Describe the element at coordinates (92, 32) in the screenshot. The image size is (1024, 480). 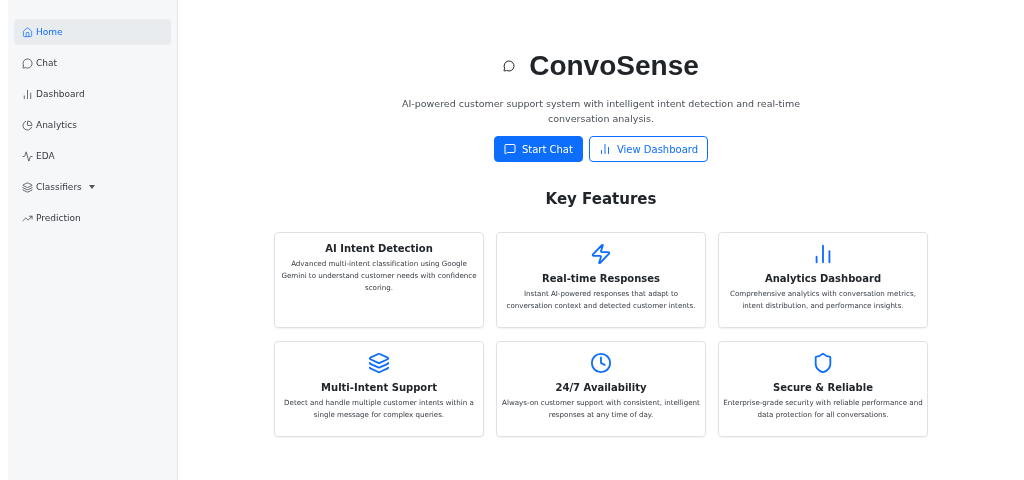
I see `nav-link: Home` at that location.